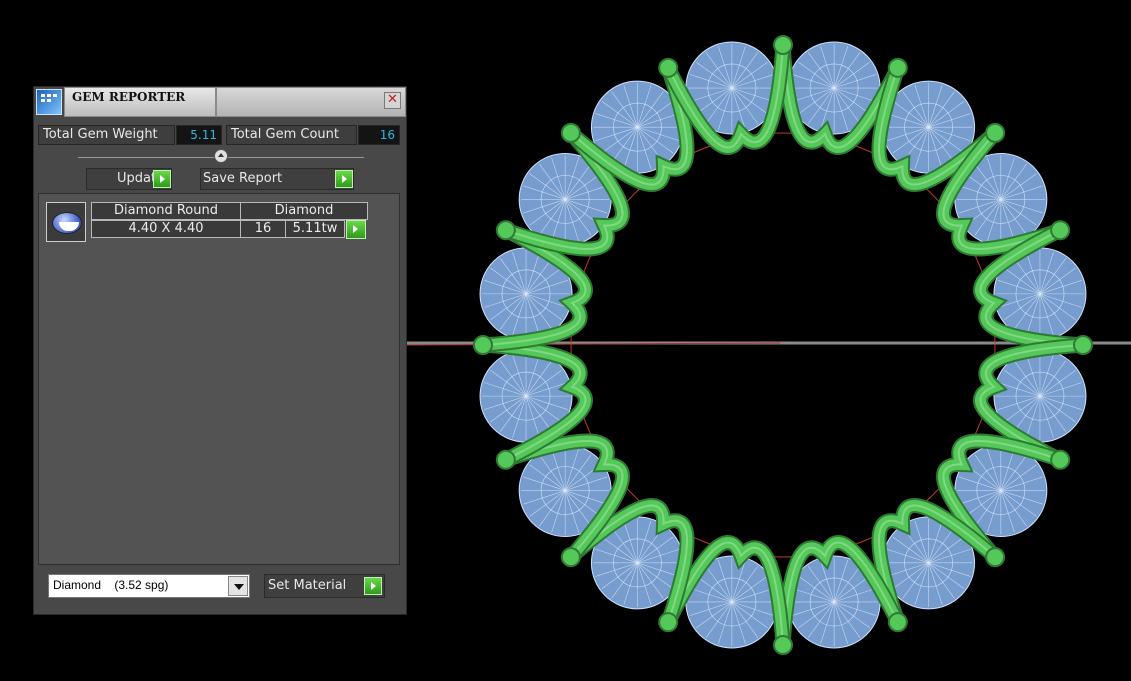  What do you see at coordinates (66, 222) in the screenshot?
I see `gem-thumbnail` at bounding box center [66, 222].